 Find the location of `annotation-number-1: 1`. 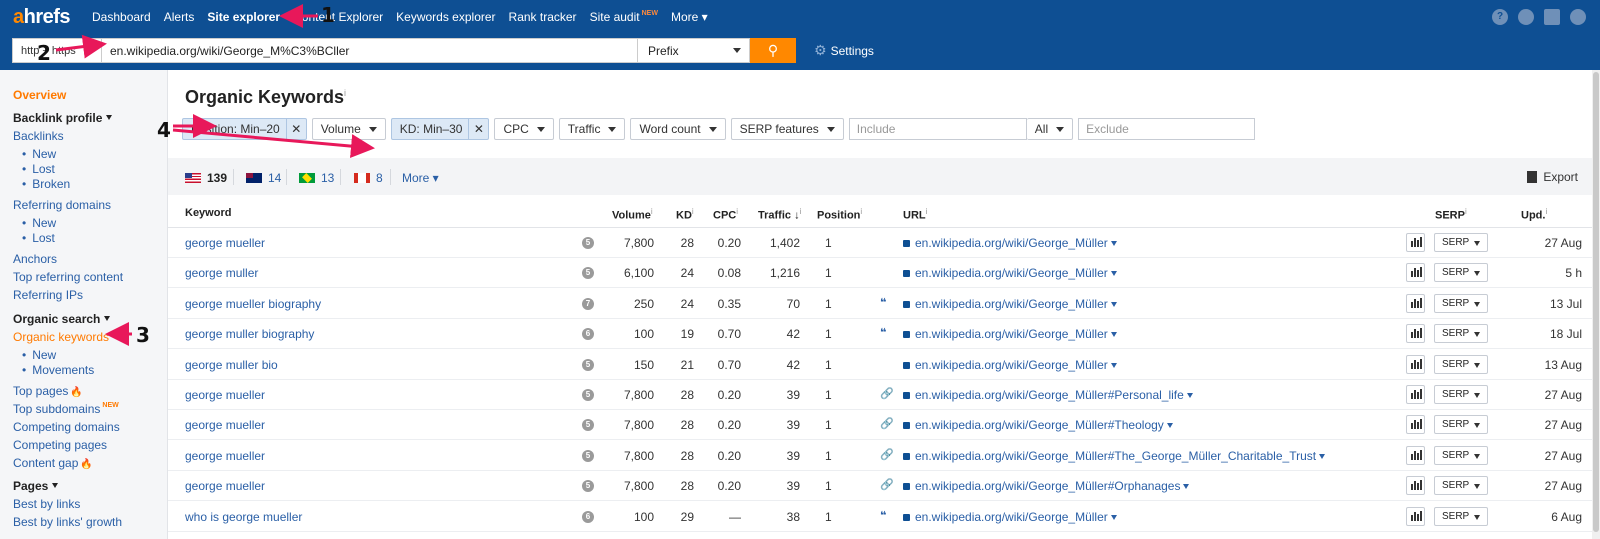

annotation-number-1: 1 is located at coordinates (328, 15).